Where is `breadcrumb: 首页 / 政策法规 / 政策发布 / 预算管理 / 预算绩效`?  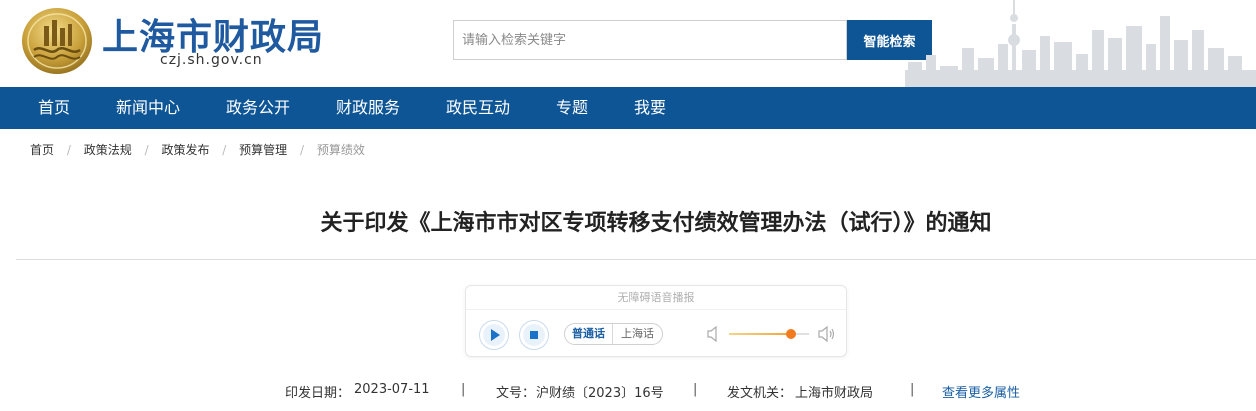 breadcrumb: 首页 / 政策法规 / 政策发布 / 预算管理 / 预算绩效 is located at coordinates (197, 150).